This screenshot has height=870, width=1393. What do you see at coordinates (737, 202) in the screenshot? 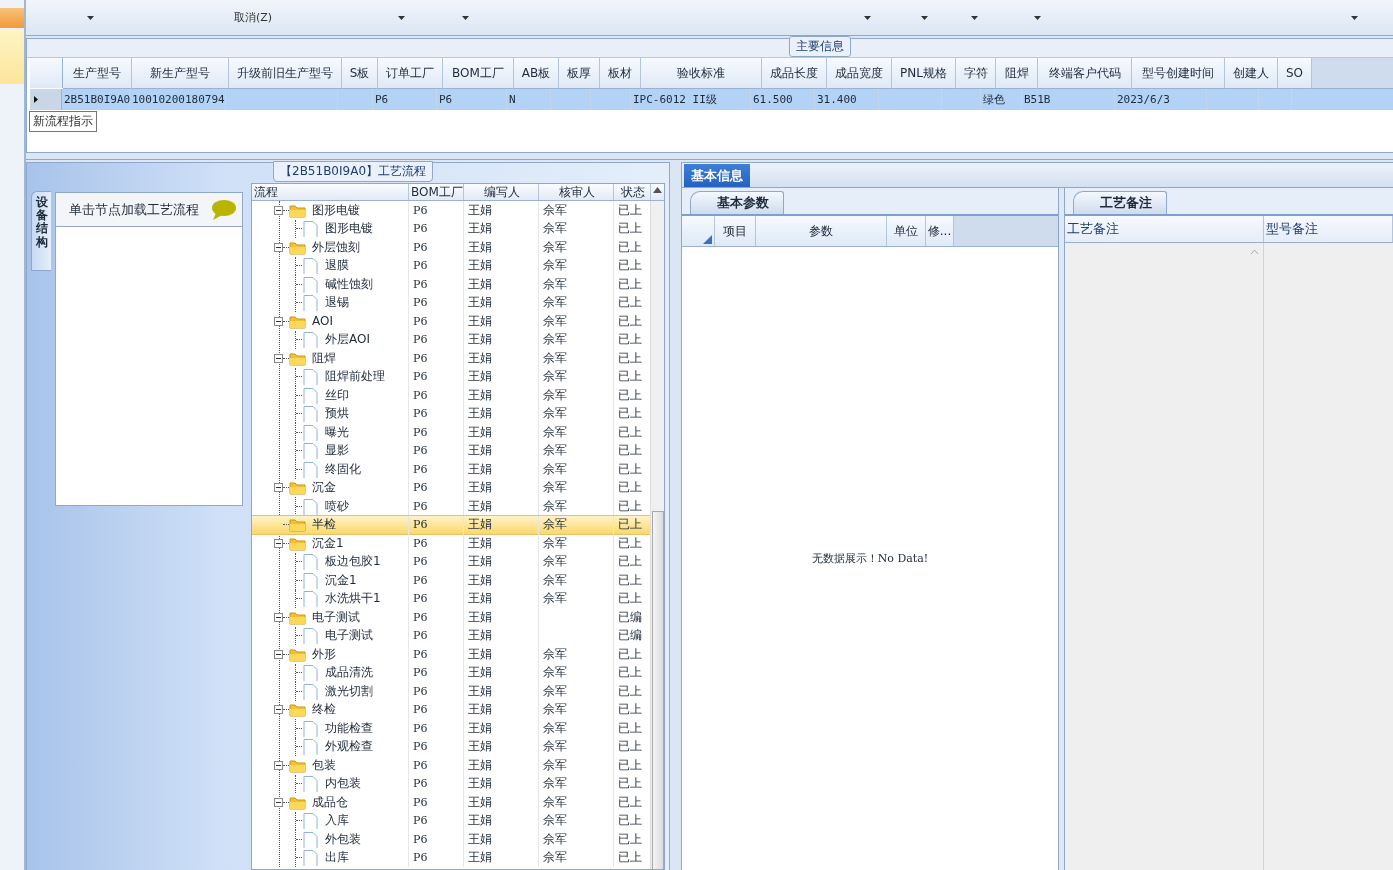
I see `tab: 基本参数` at bounding box center [737, 202].